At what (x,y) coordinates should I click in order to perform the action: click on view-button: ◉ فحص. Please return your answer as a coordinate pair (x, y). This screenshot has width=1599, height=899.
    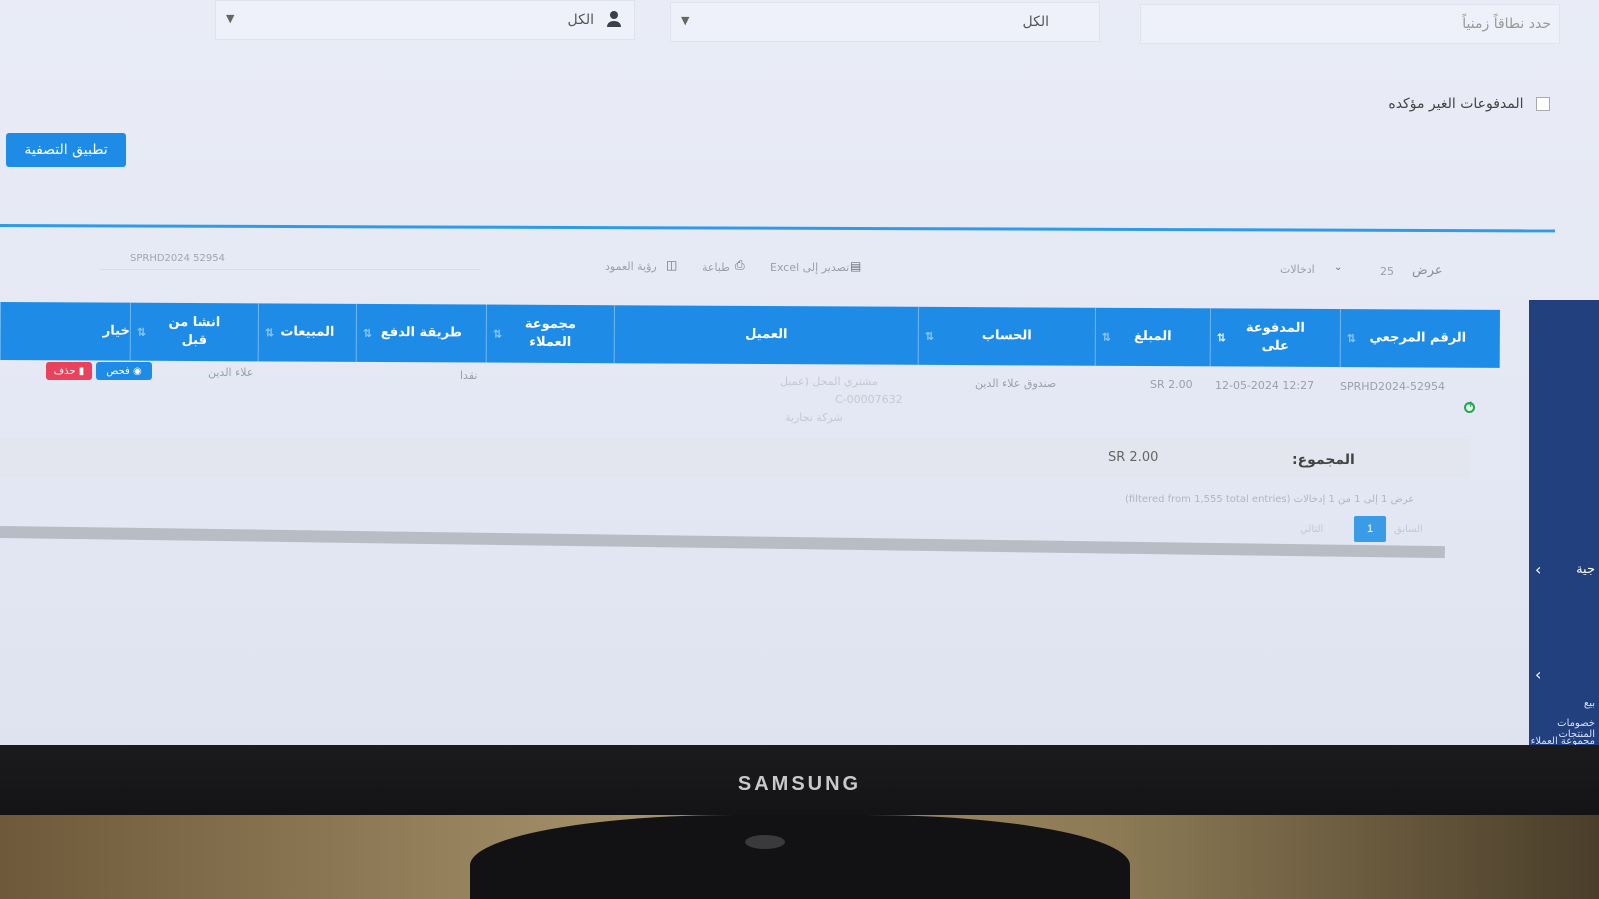
    Looking at the image, I should click on (124, 371).